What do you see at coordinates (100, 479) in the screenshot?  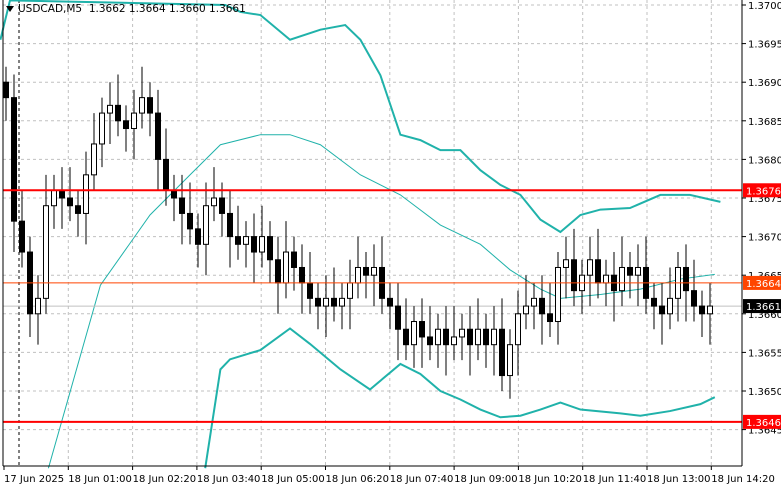 I see `time-tick-label: 18 Jun 01:00` at bounding box center [100, 479].